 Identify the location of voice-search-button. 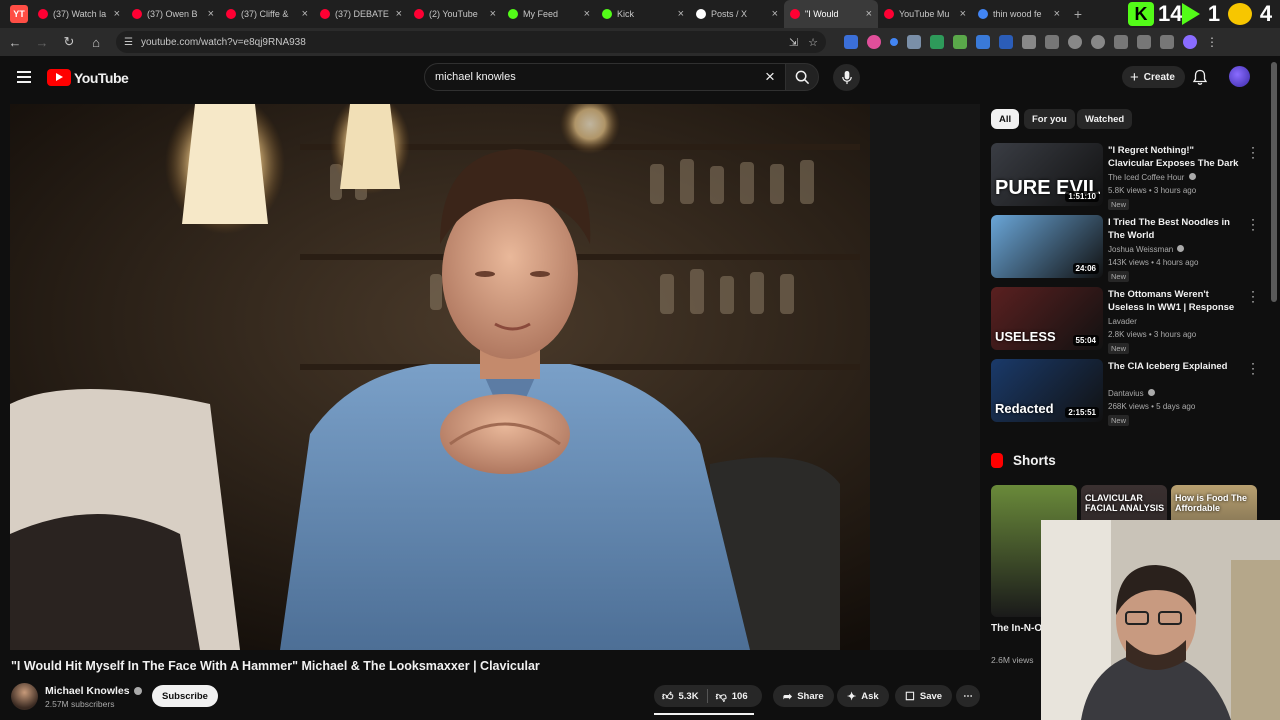
(846, 77).